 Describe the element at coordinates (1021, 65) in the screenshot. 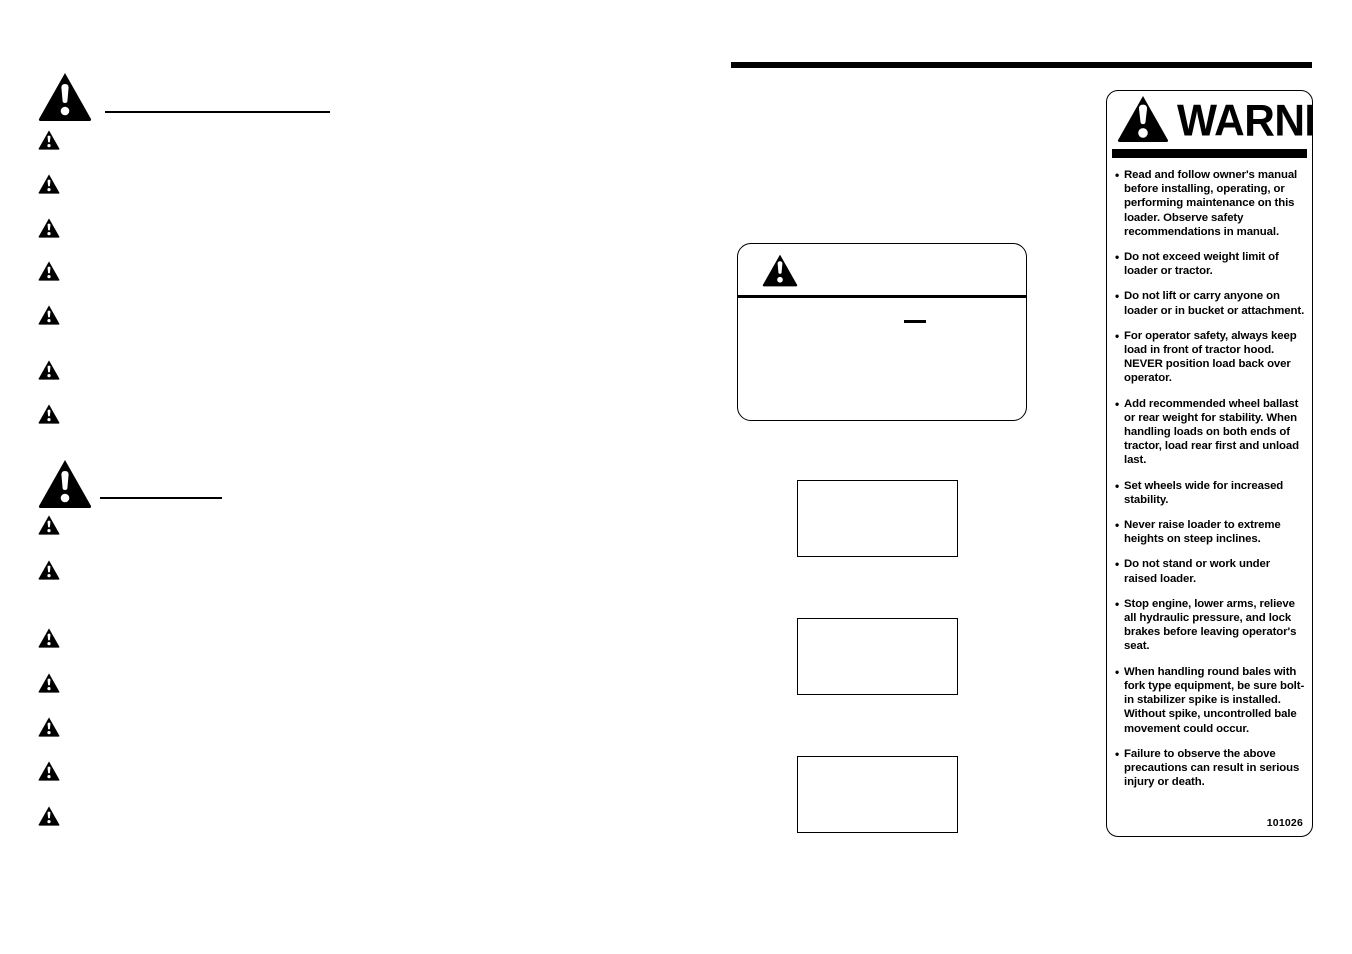

I see `page-top-rule` at that location.